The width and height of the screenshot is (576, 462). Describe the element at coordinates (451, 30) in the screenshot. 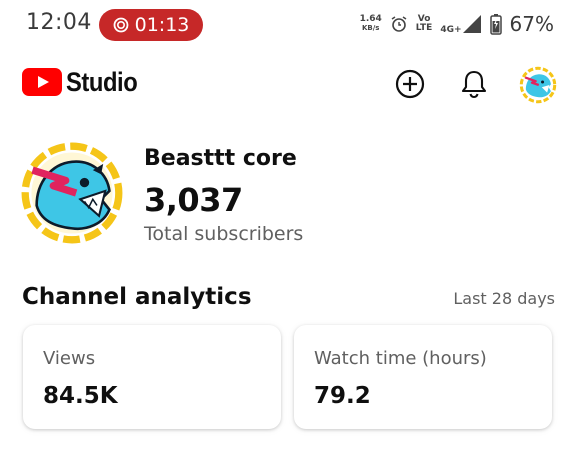

I see `network-type: 4G+` at that location.